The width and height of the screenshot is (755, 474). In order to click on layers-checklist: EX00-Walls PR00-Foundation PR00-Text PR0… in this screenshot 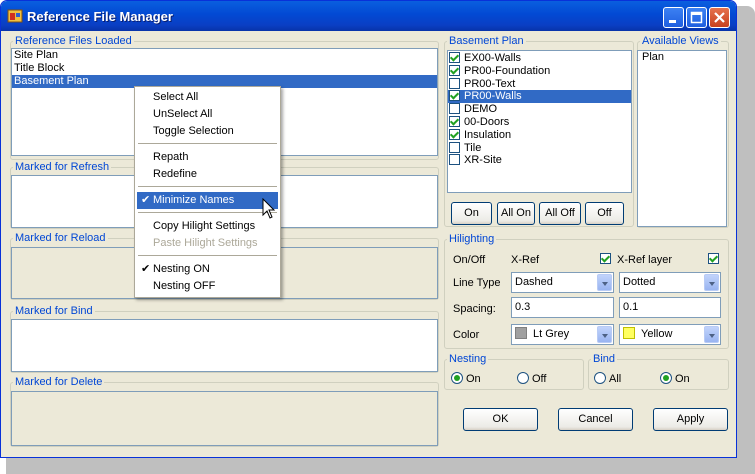, I will do `click(539, 121)`.